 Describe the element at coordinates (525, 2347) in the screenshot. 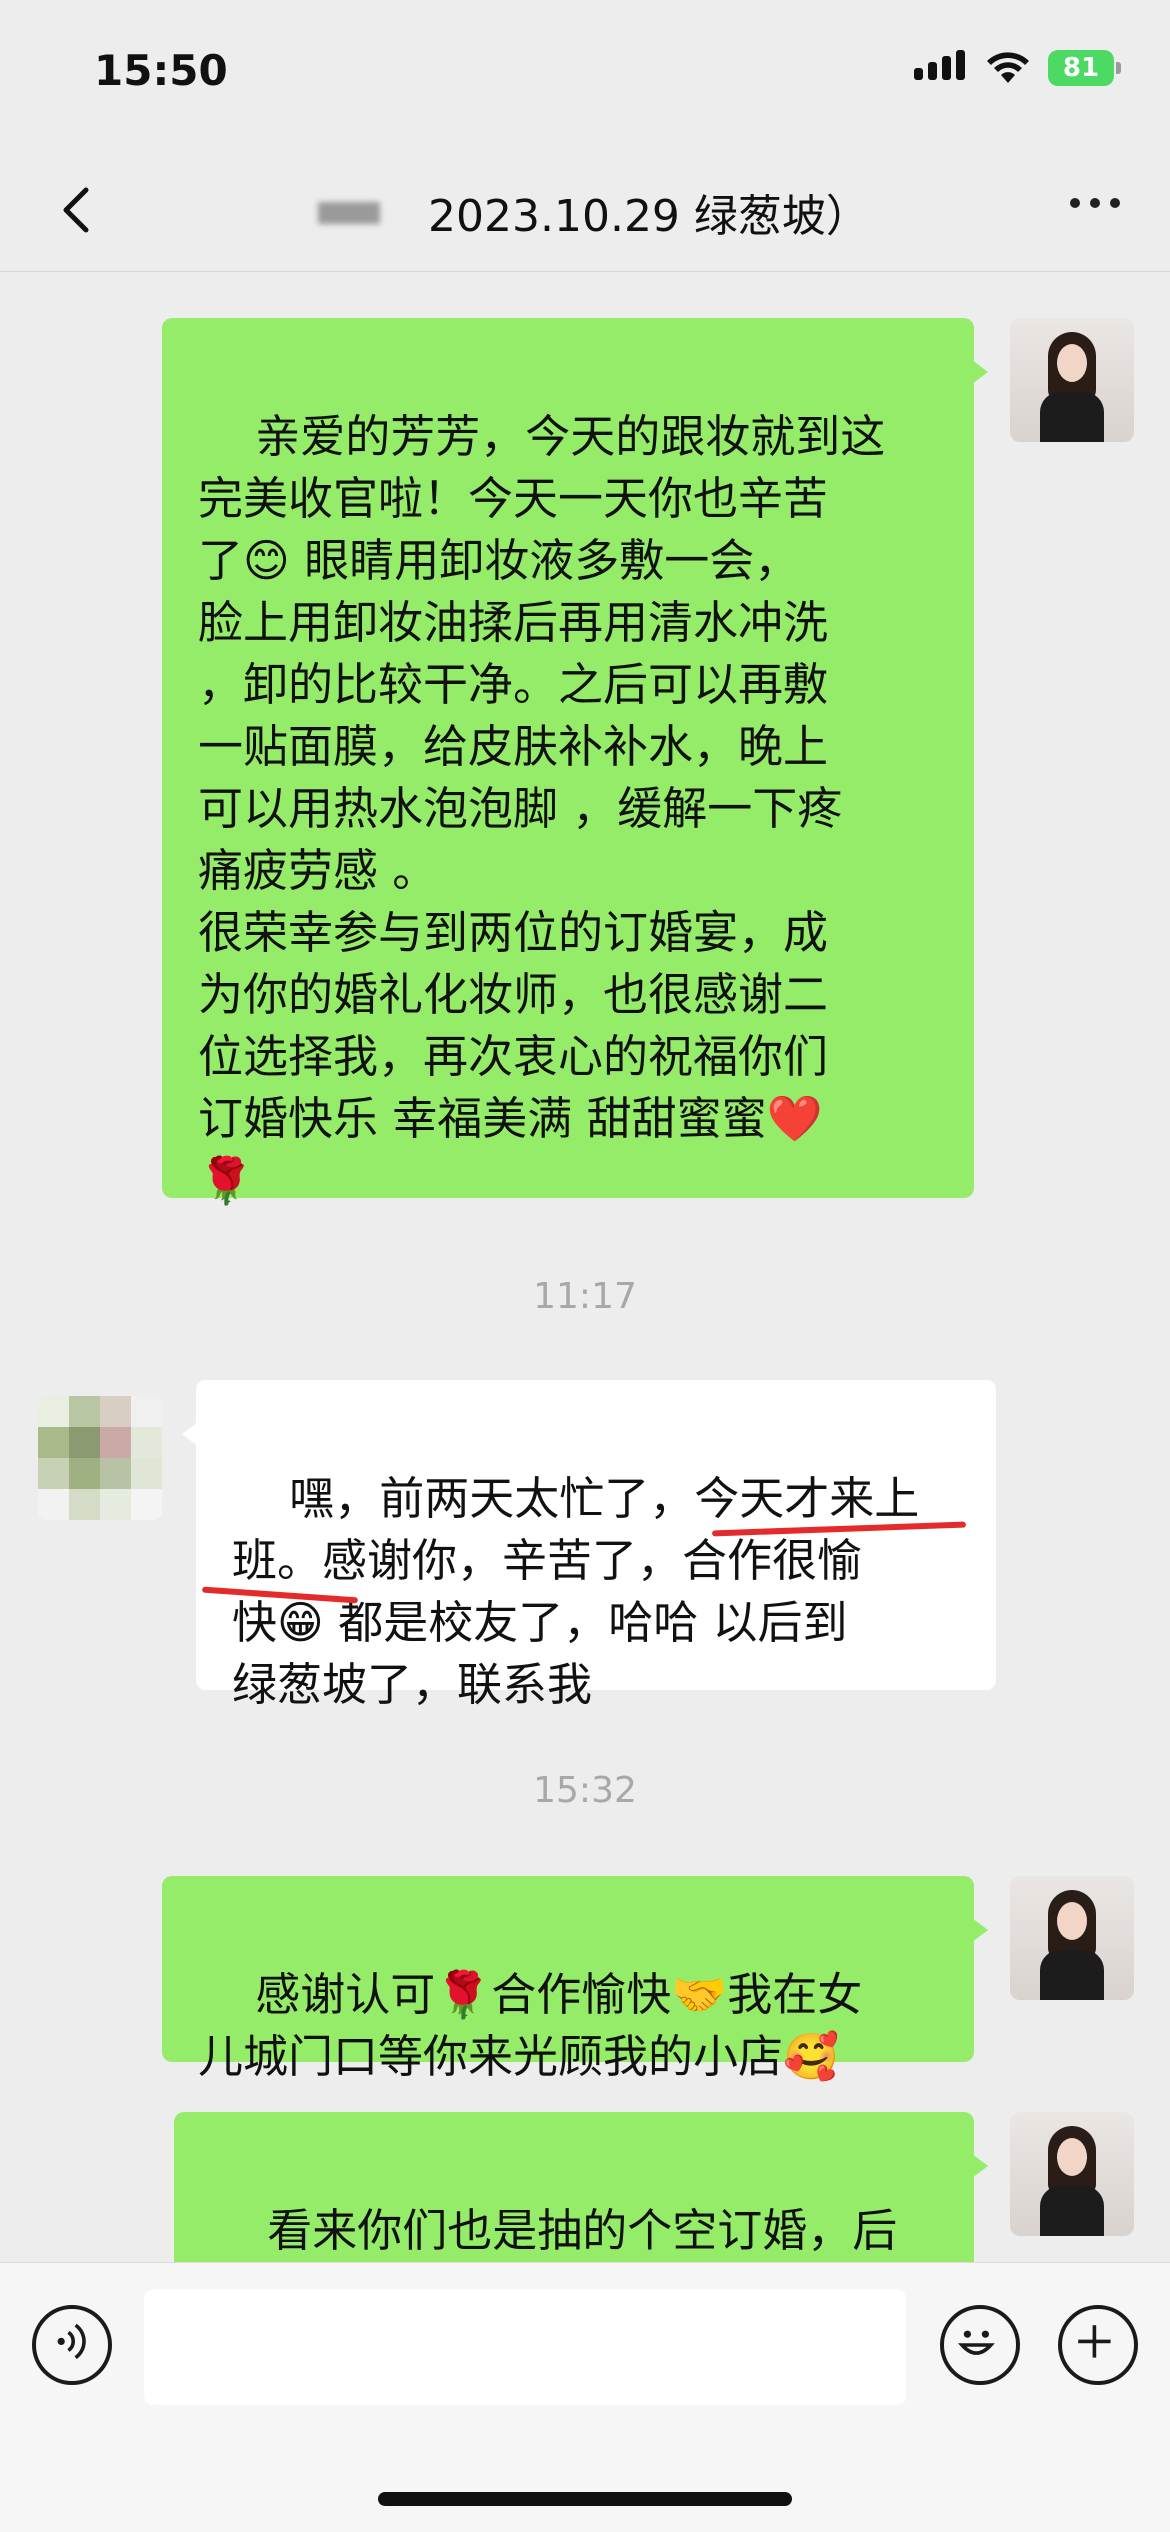

I see `message-input` at that location.